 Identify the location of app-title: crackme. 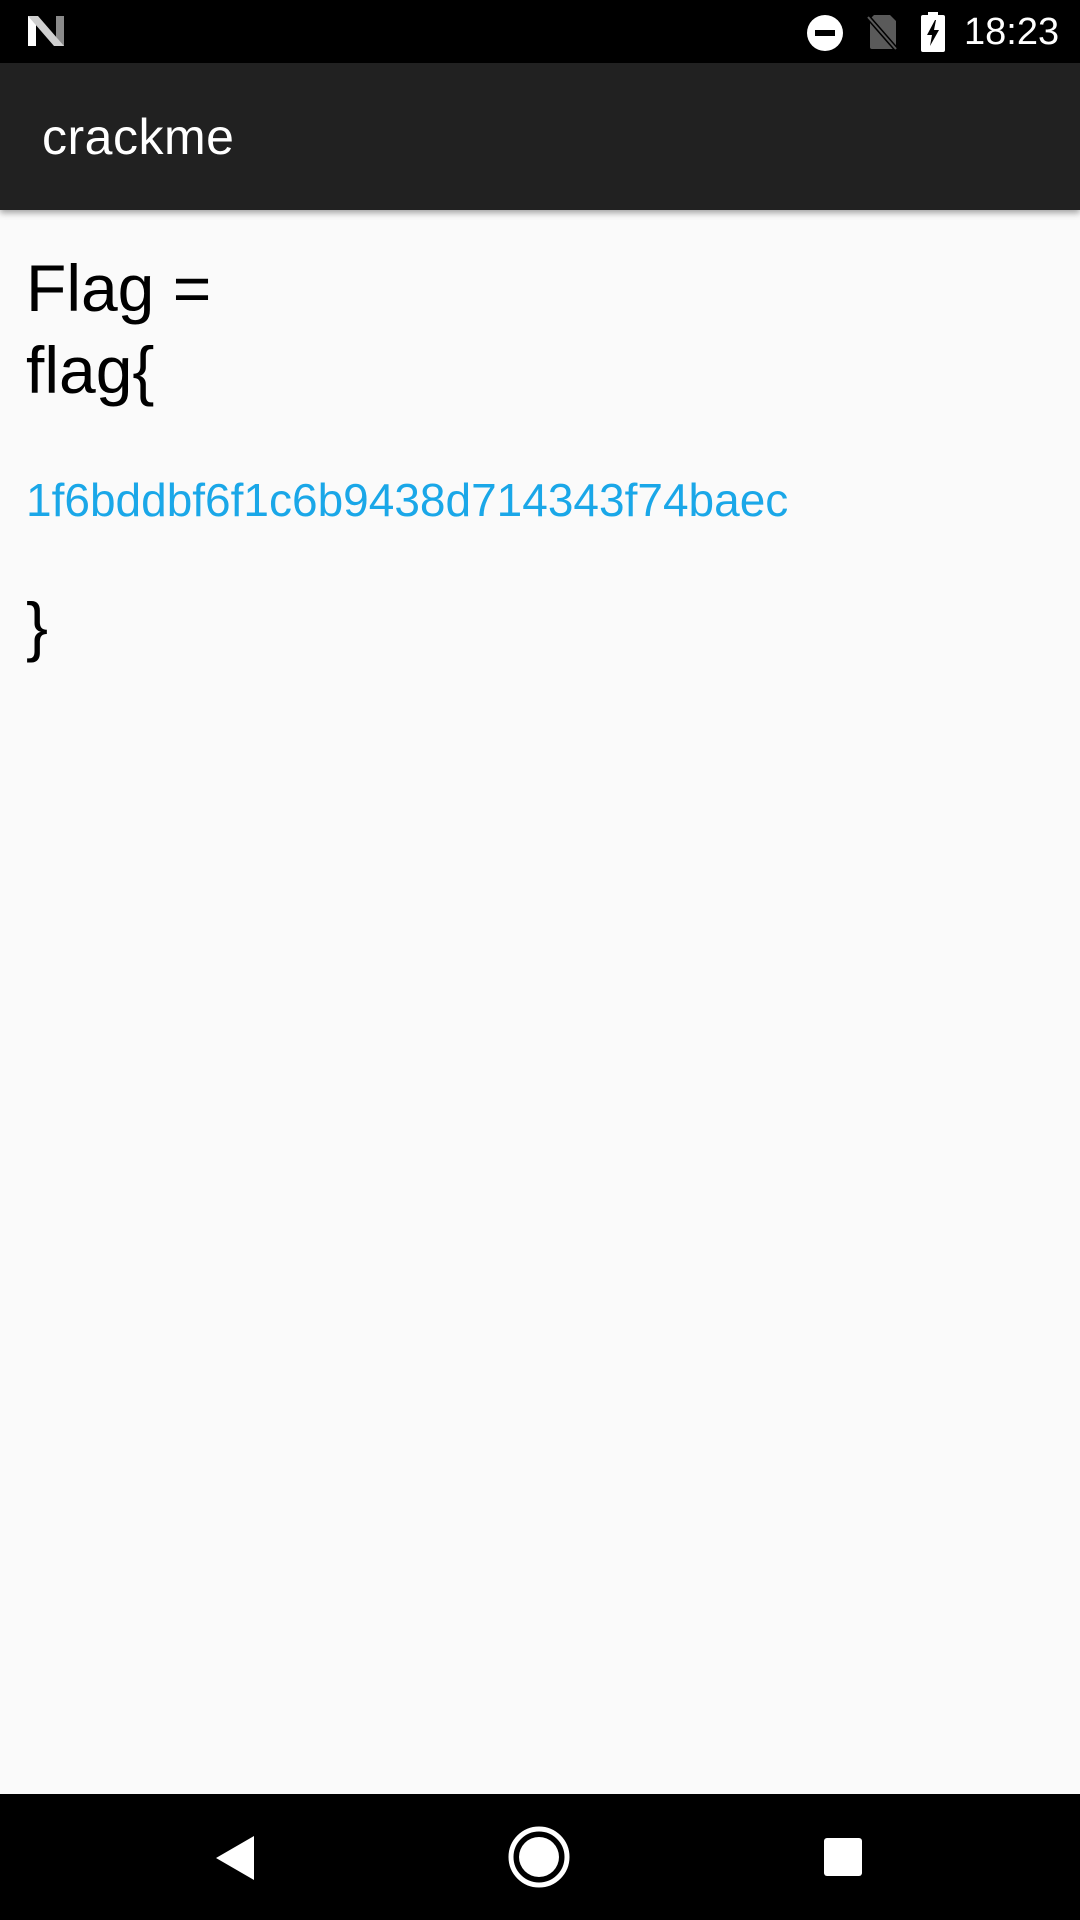
(138, 137).